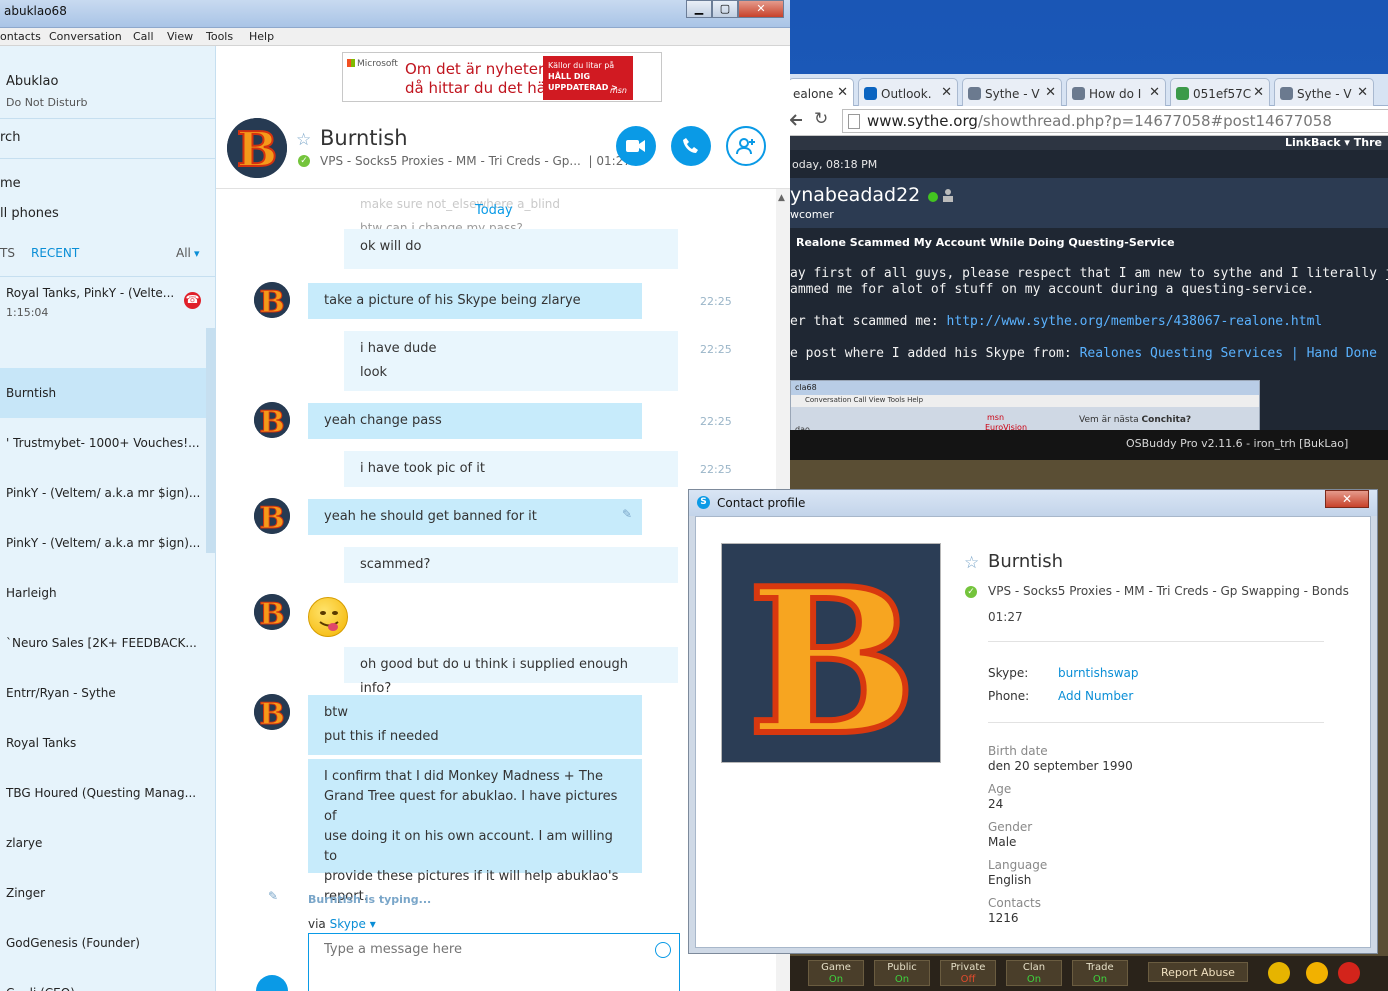 This screenshot has height=991, width=1388. Describe the element at coordinates (902, 973) in the screenshot. I see `public-filter-button: Public On` at that location.